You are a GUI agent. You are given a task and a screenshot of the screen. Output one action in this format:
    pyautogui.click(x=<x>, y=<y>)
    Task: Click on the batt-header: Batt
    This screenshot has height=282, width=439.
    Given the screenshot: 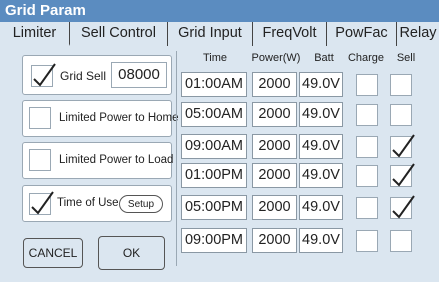 What is the action you would take?
    pyautogui.click(x=324, y=58)
    